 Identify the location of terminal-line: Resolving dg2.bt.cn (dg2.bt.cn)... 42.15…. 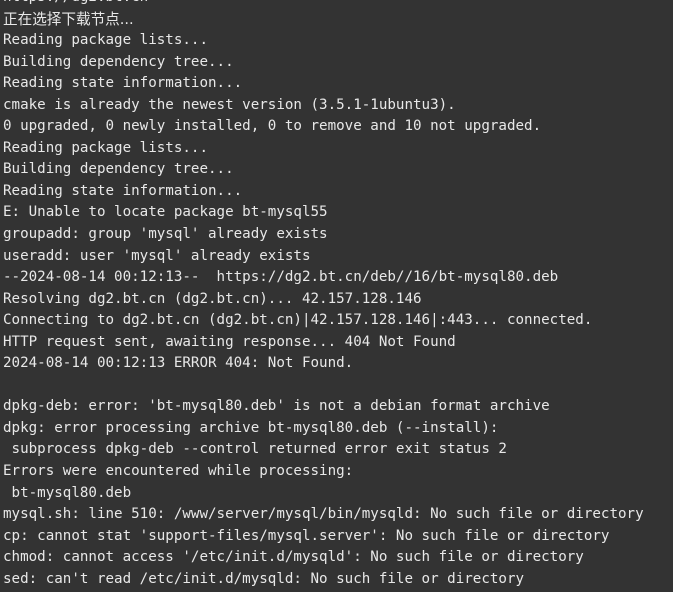
(212, 298).